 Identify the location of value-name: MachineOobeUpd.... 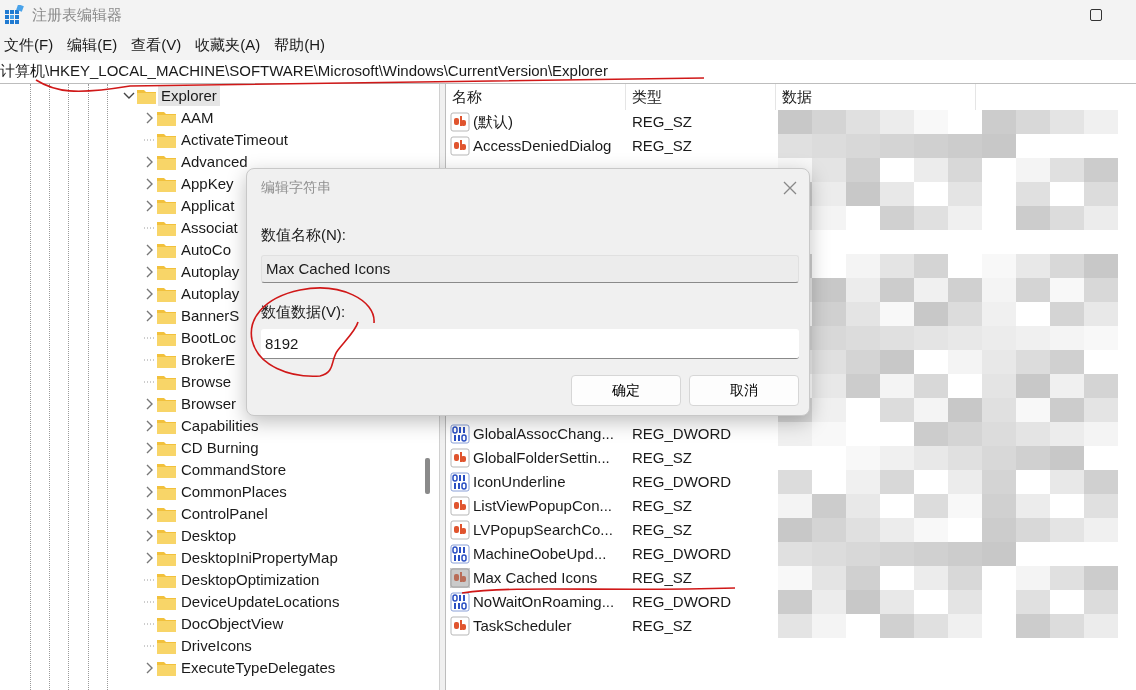
(540, 554).